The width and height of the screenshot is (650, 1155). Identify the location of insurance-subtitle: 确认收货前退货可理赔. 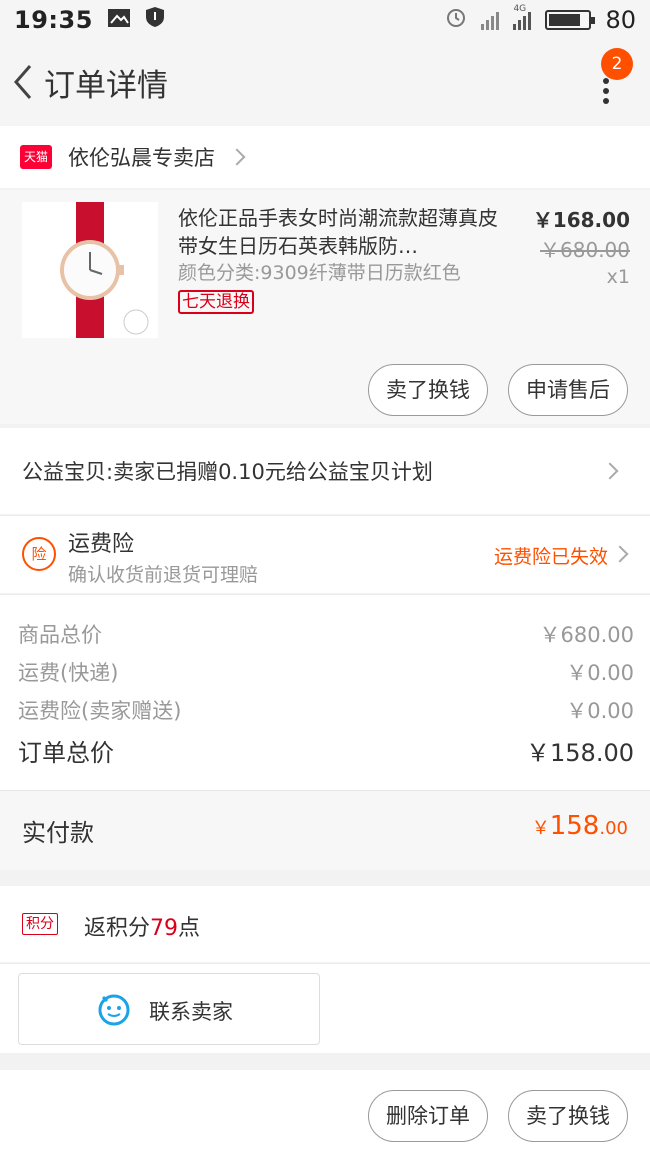
(163, 575).